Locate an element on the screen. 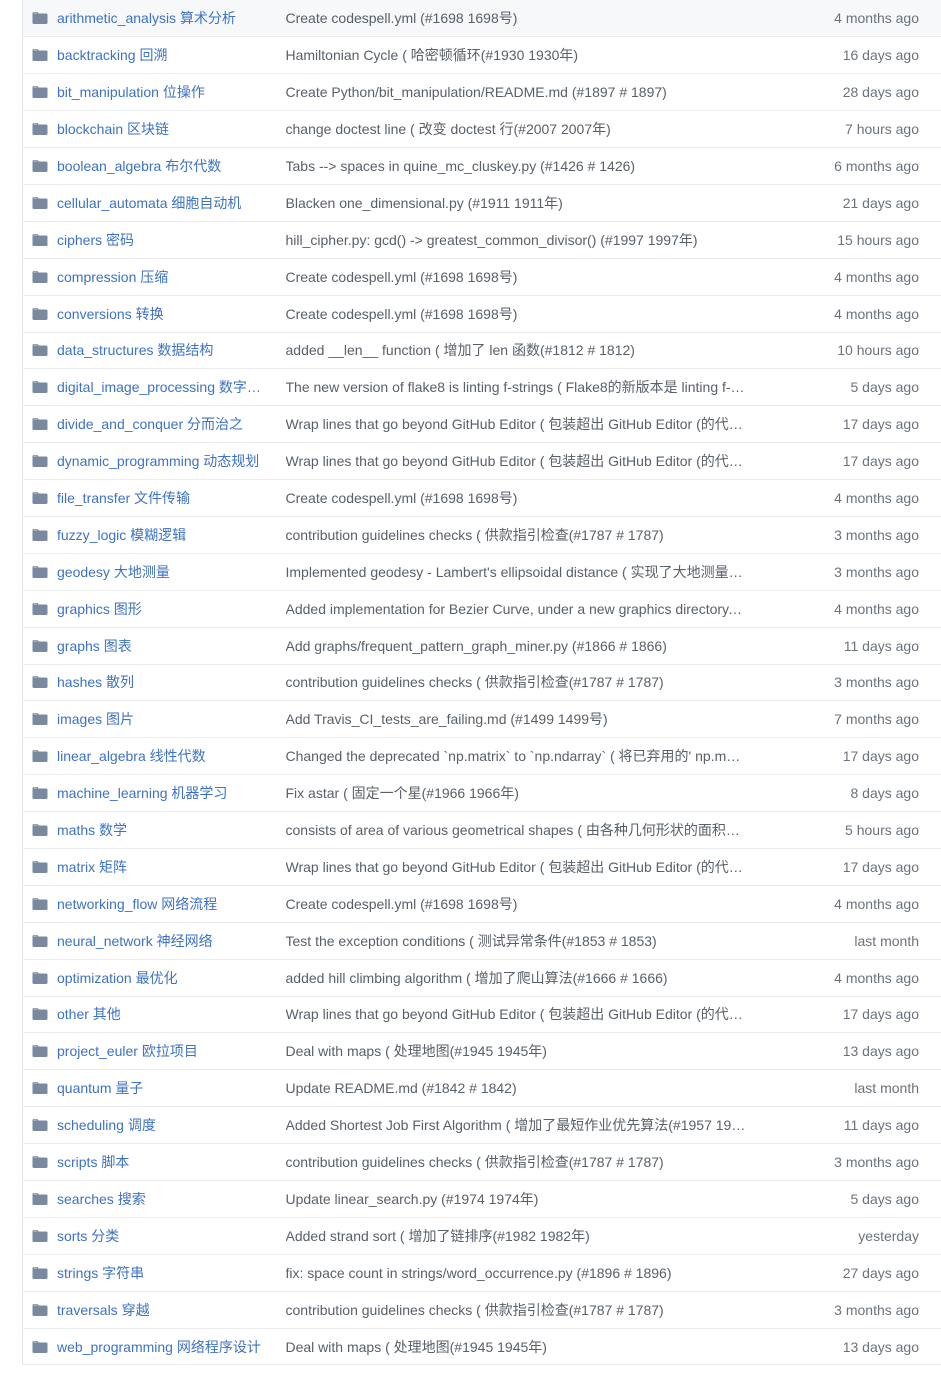  file-name-link: other 其他 is located at coordinates (89, 1014).